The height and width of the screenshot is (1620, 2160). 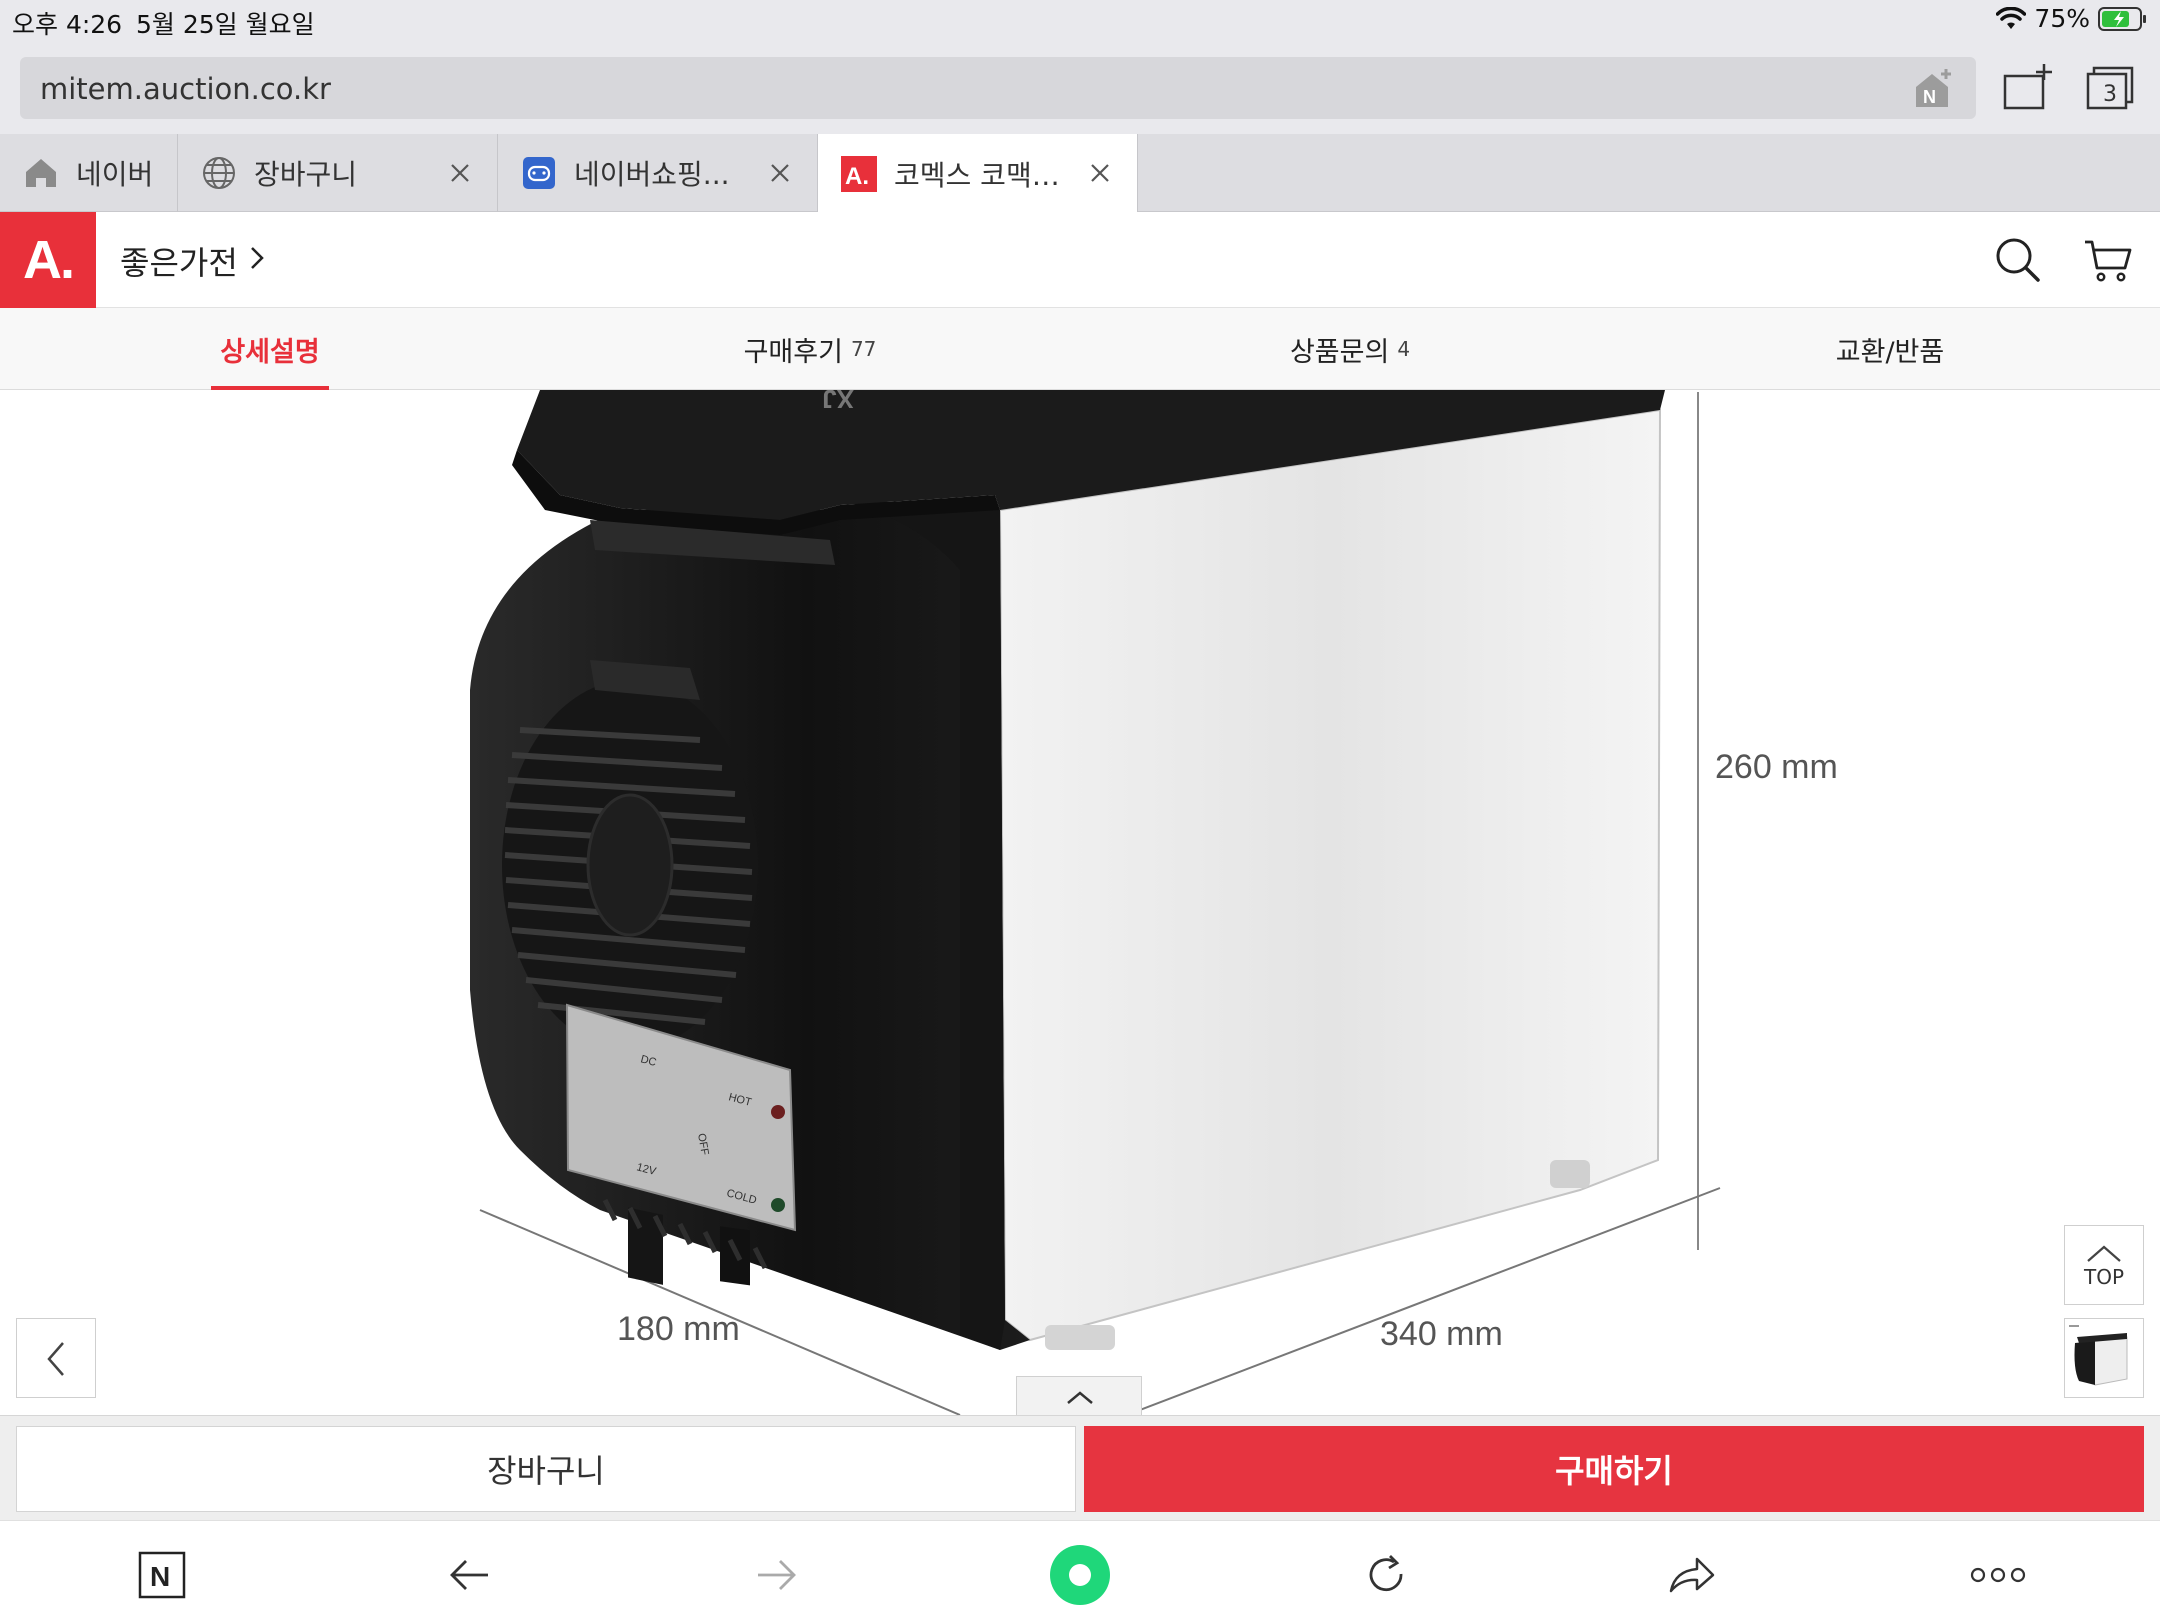 I want to click on status-right: 75%, so click(x=2072, y=18).